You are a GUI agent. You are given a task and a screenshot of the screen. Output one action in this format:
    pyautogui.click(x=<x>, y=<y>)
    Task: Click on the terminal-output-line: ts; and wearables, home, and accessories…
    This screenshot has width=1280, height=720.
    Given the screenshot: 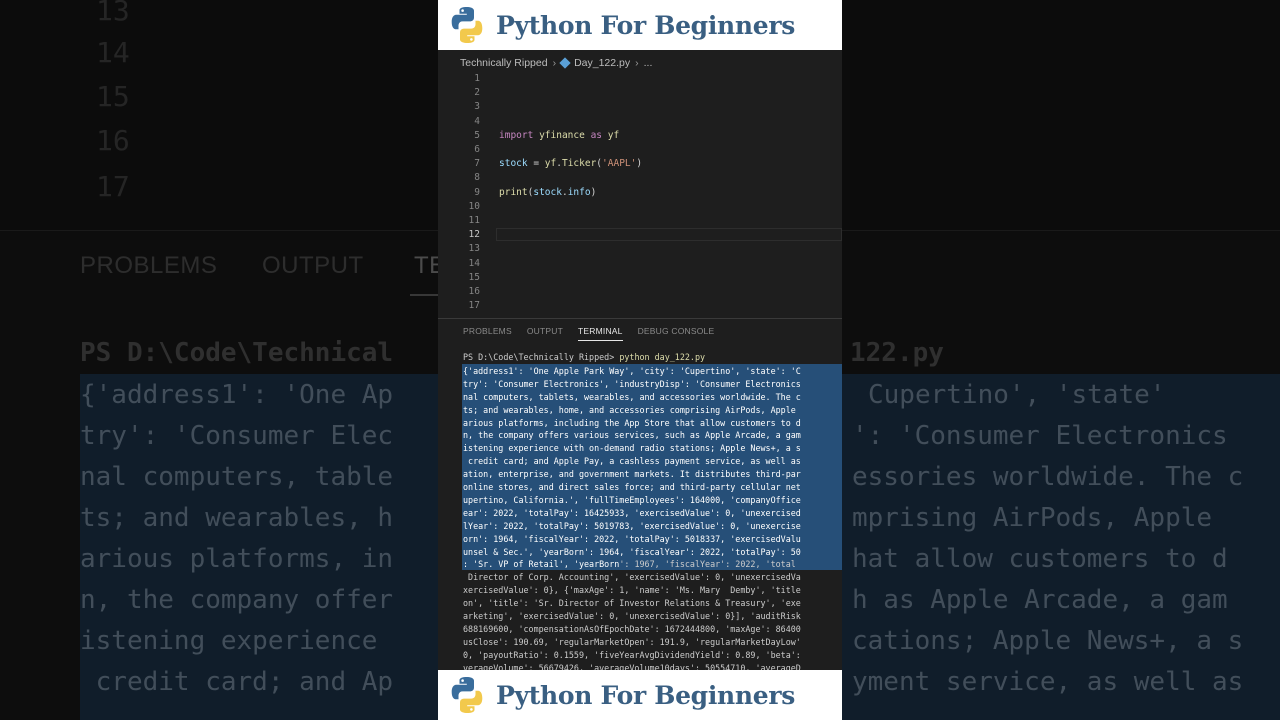 What is the action you would take?
    pyautogui.click(x=629, y=409)
    